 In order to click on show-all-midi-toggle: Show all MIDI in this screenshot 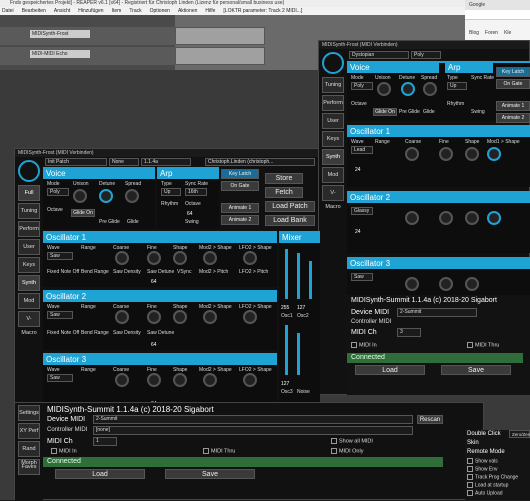, I will do `click(352, 441)`.